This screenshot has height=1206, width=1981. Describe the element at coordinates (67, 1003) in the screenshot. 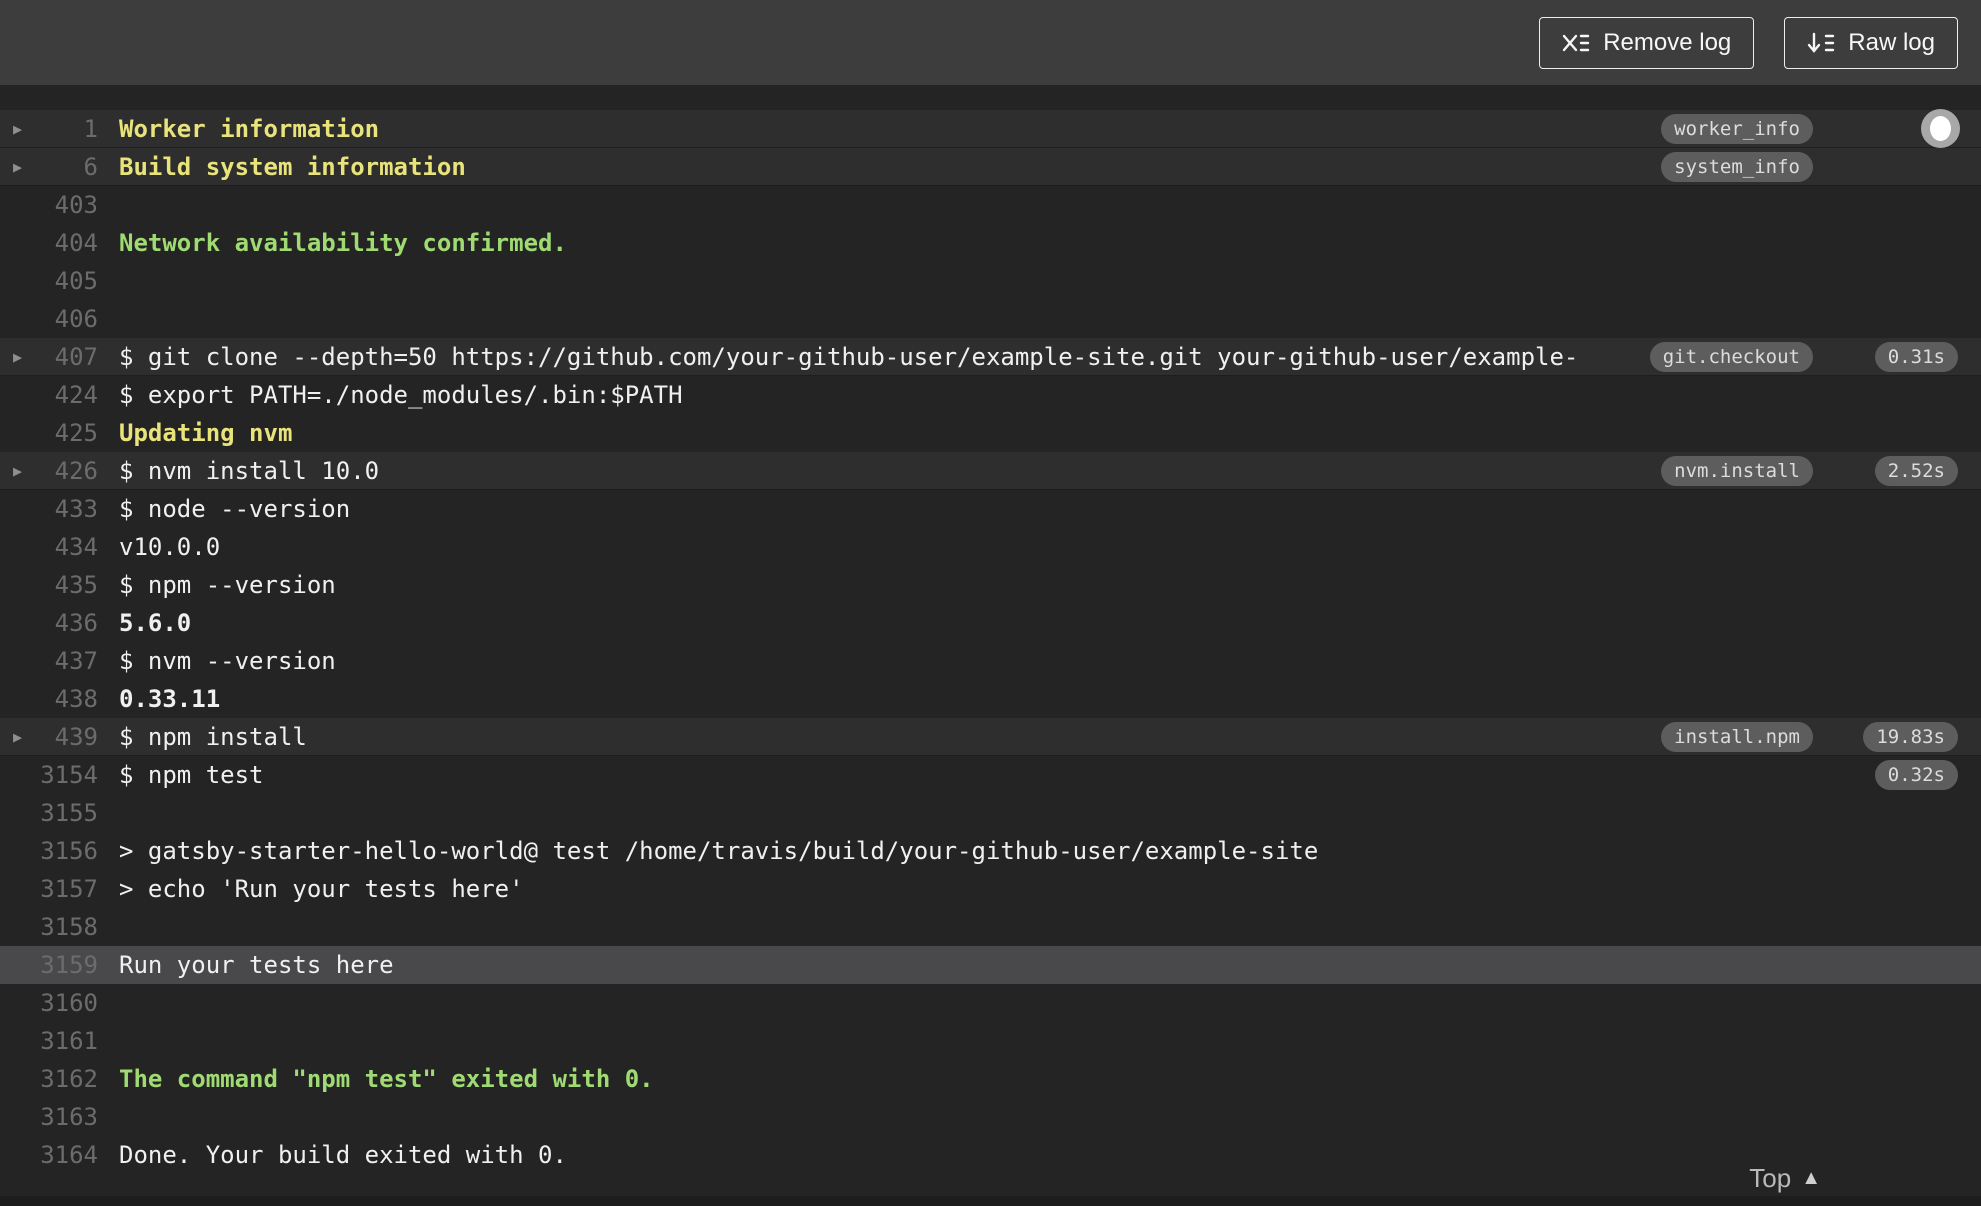

I see `line-number: 3160` at that location.